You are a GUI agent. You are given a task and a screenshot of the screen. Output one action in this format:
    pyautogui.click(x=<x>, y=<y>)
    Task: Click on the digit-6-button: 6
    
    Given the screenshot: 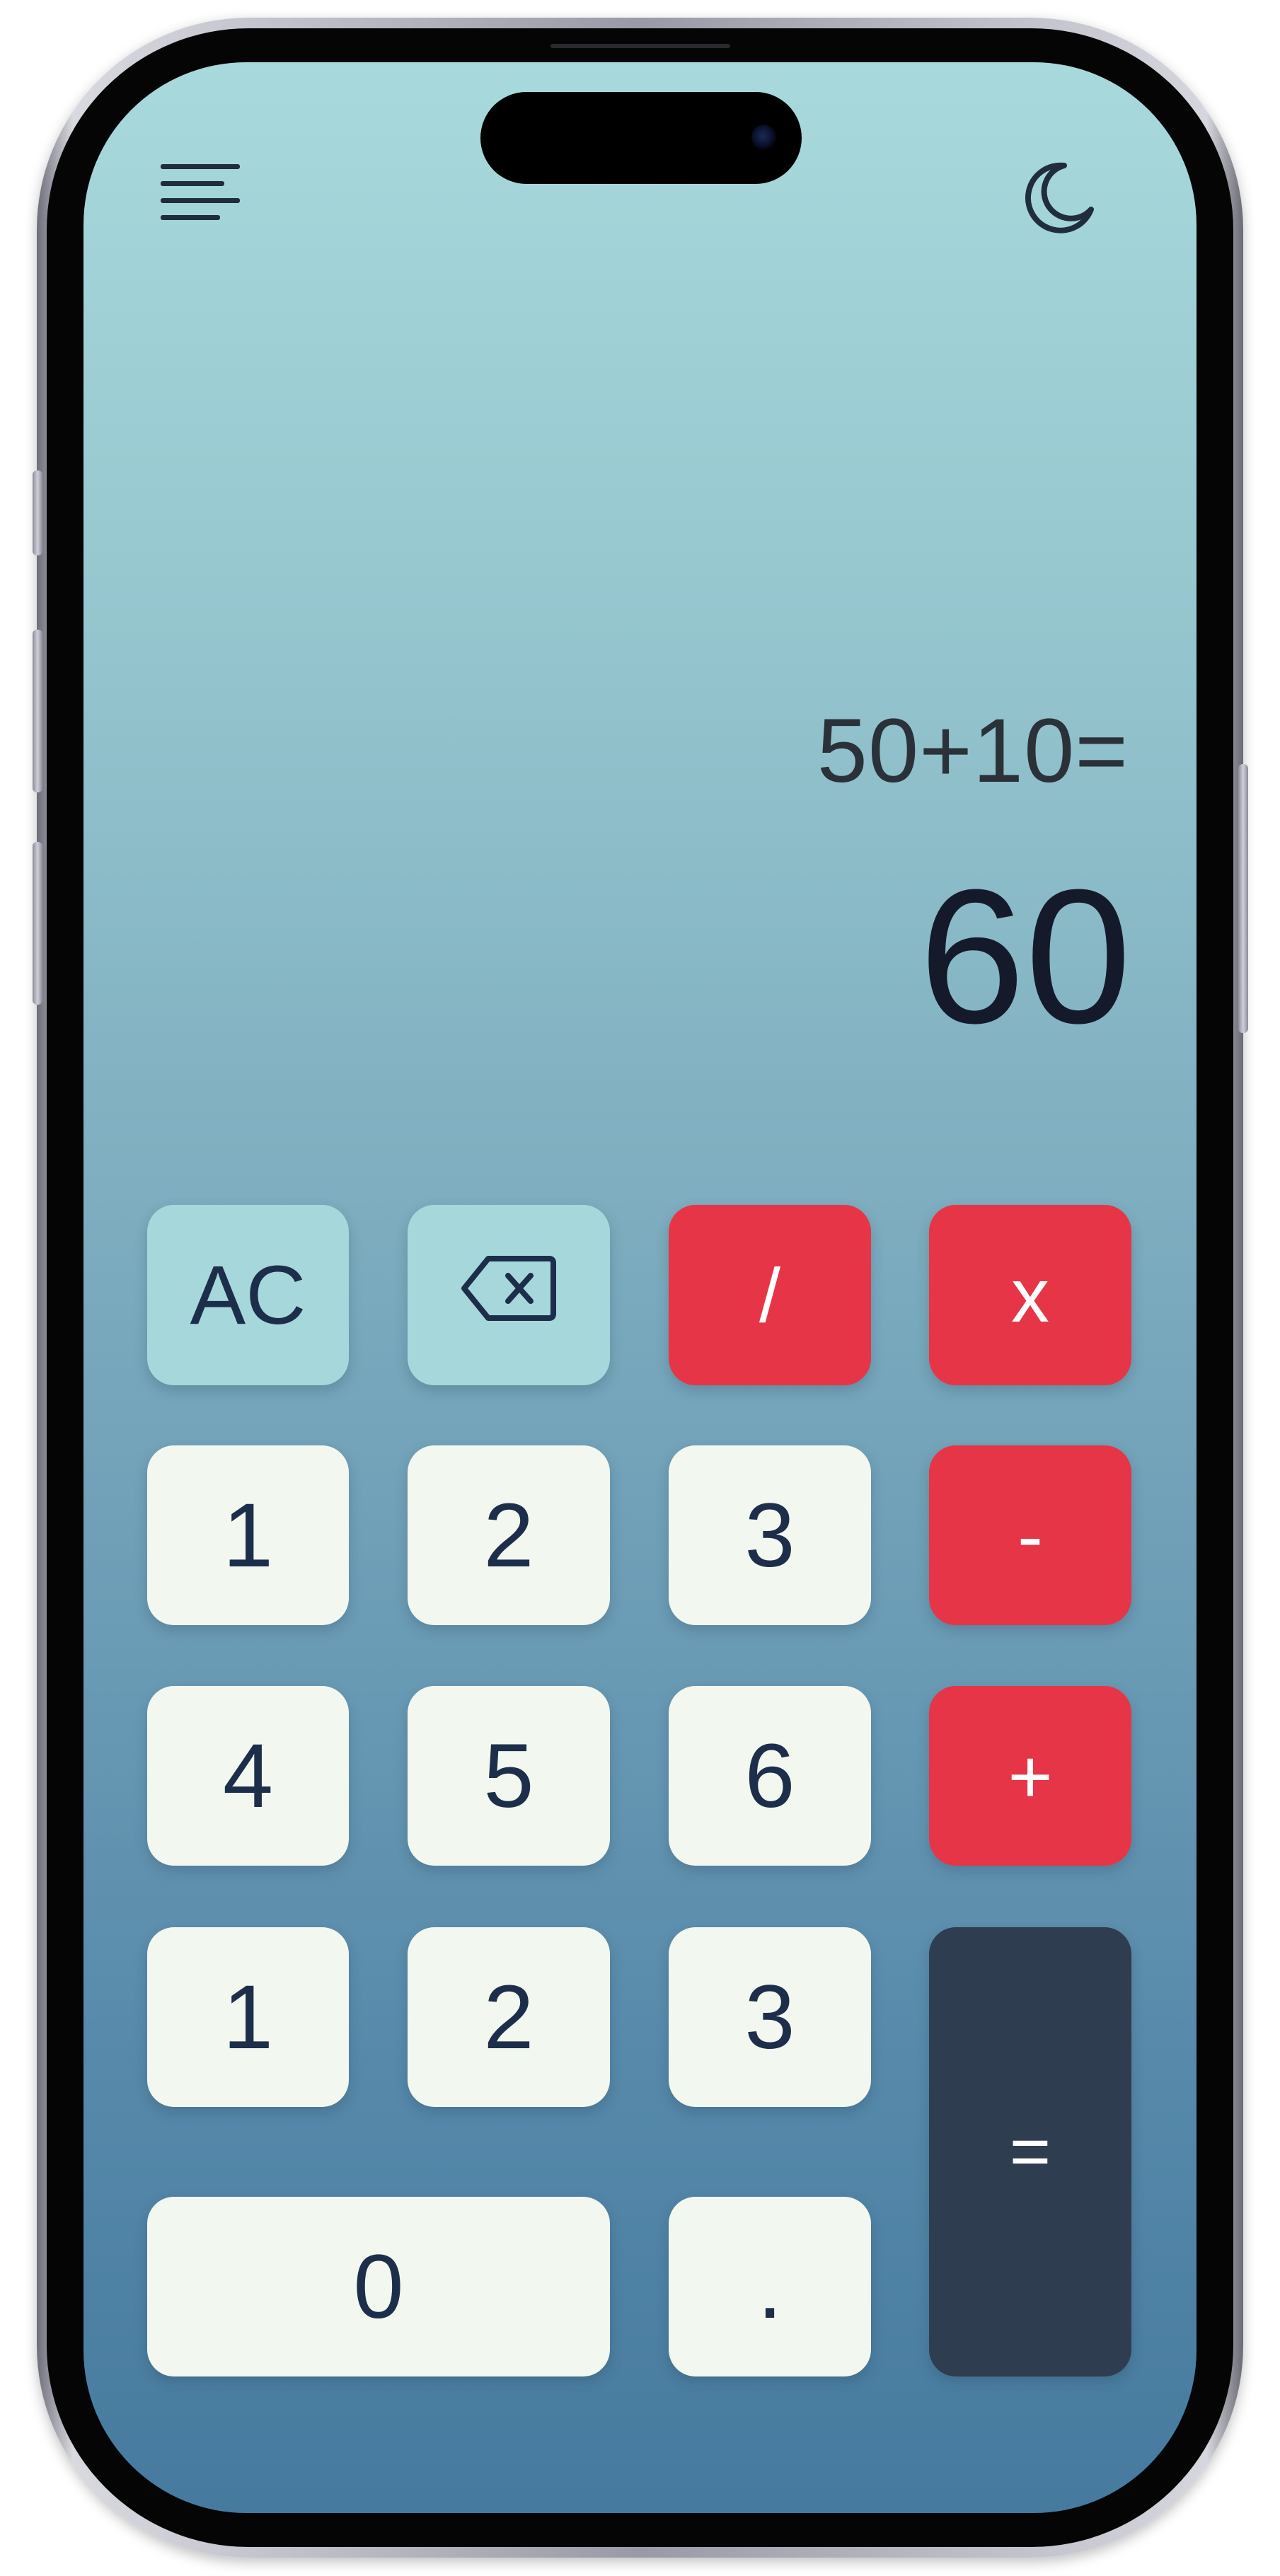 What is the action you would take?
    pyautogui.click(x=770, y=1776)
    